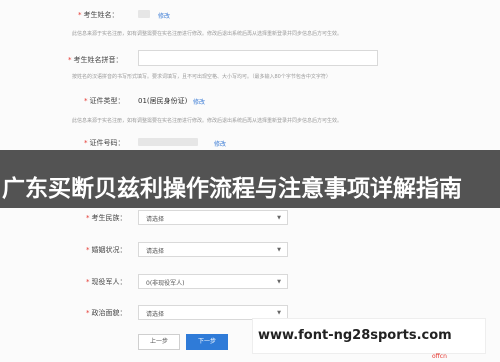 The image size is (500, 362). What do you see at coordinates (207, 342) in the screenshot?
I see `next-step-button: 下一步` at bounding box center [207, 342].